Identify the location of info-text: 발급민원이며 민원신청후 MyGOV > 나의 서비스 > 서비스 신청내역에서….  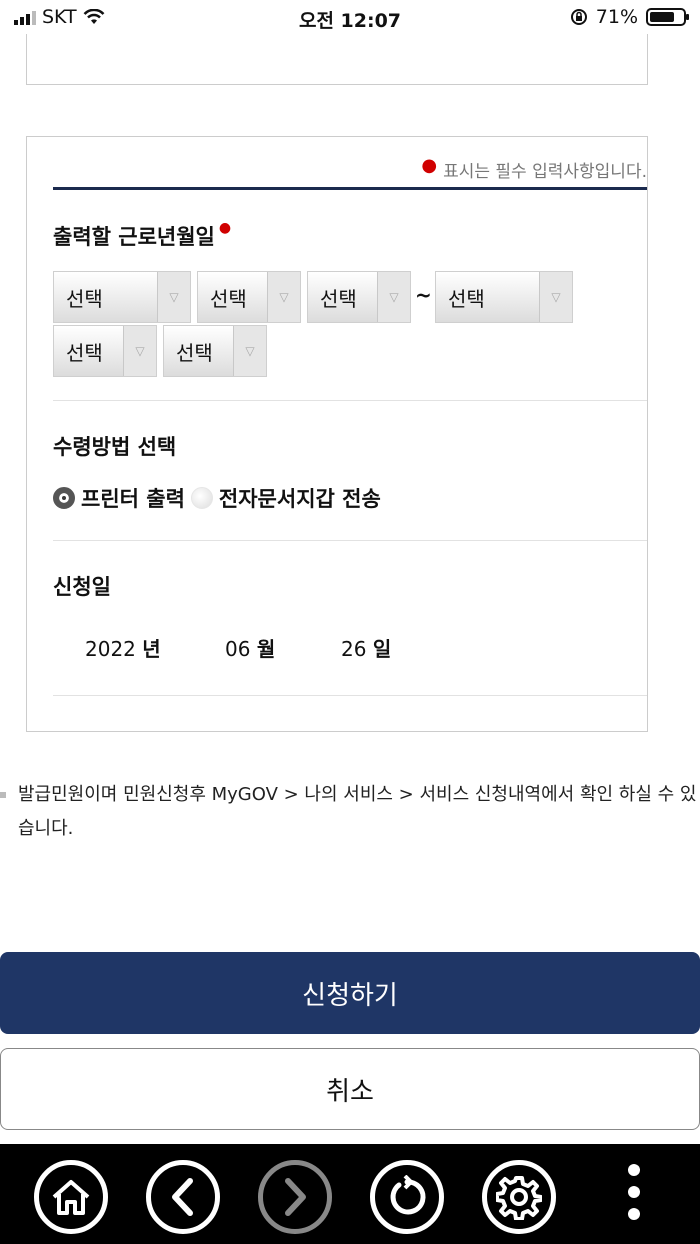
(357, 811).